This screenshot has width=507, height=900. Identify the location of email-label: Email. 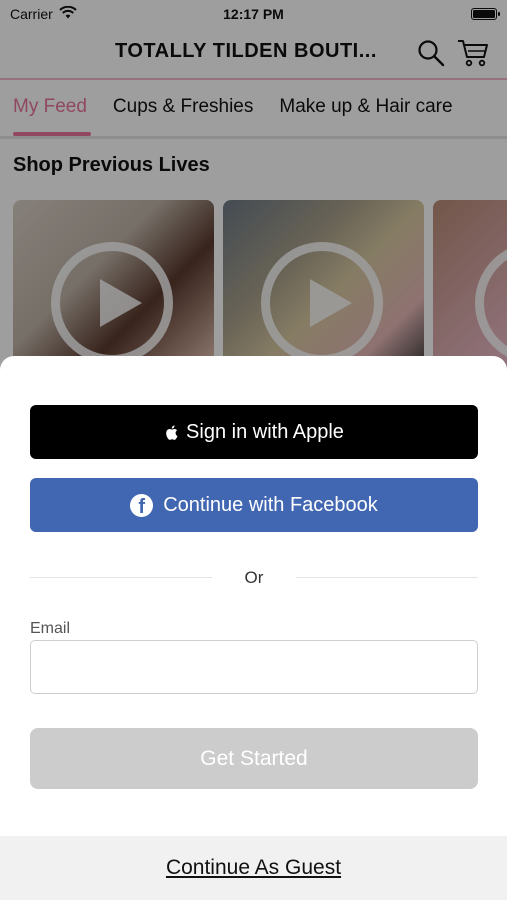
(50, 628).